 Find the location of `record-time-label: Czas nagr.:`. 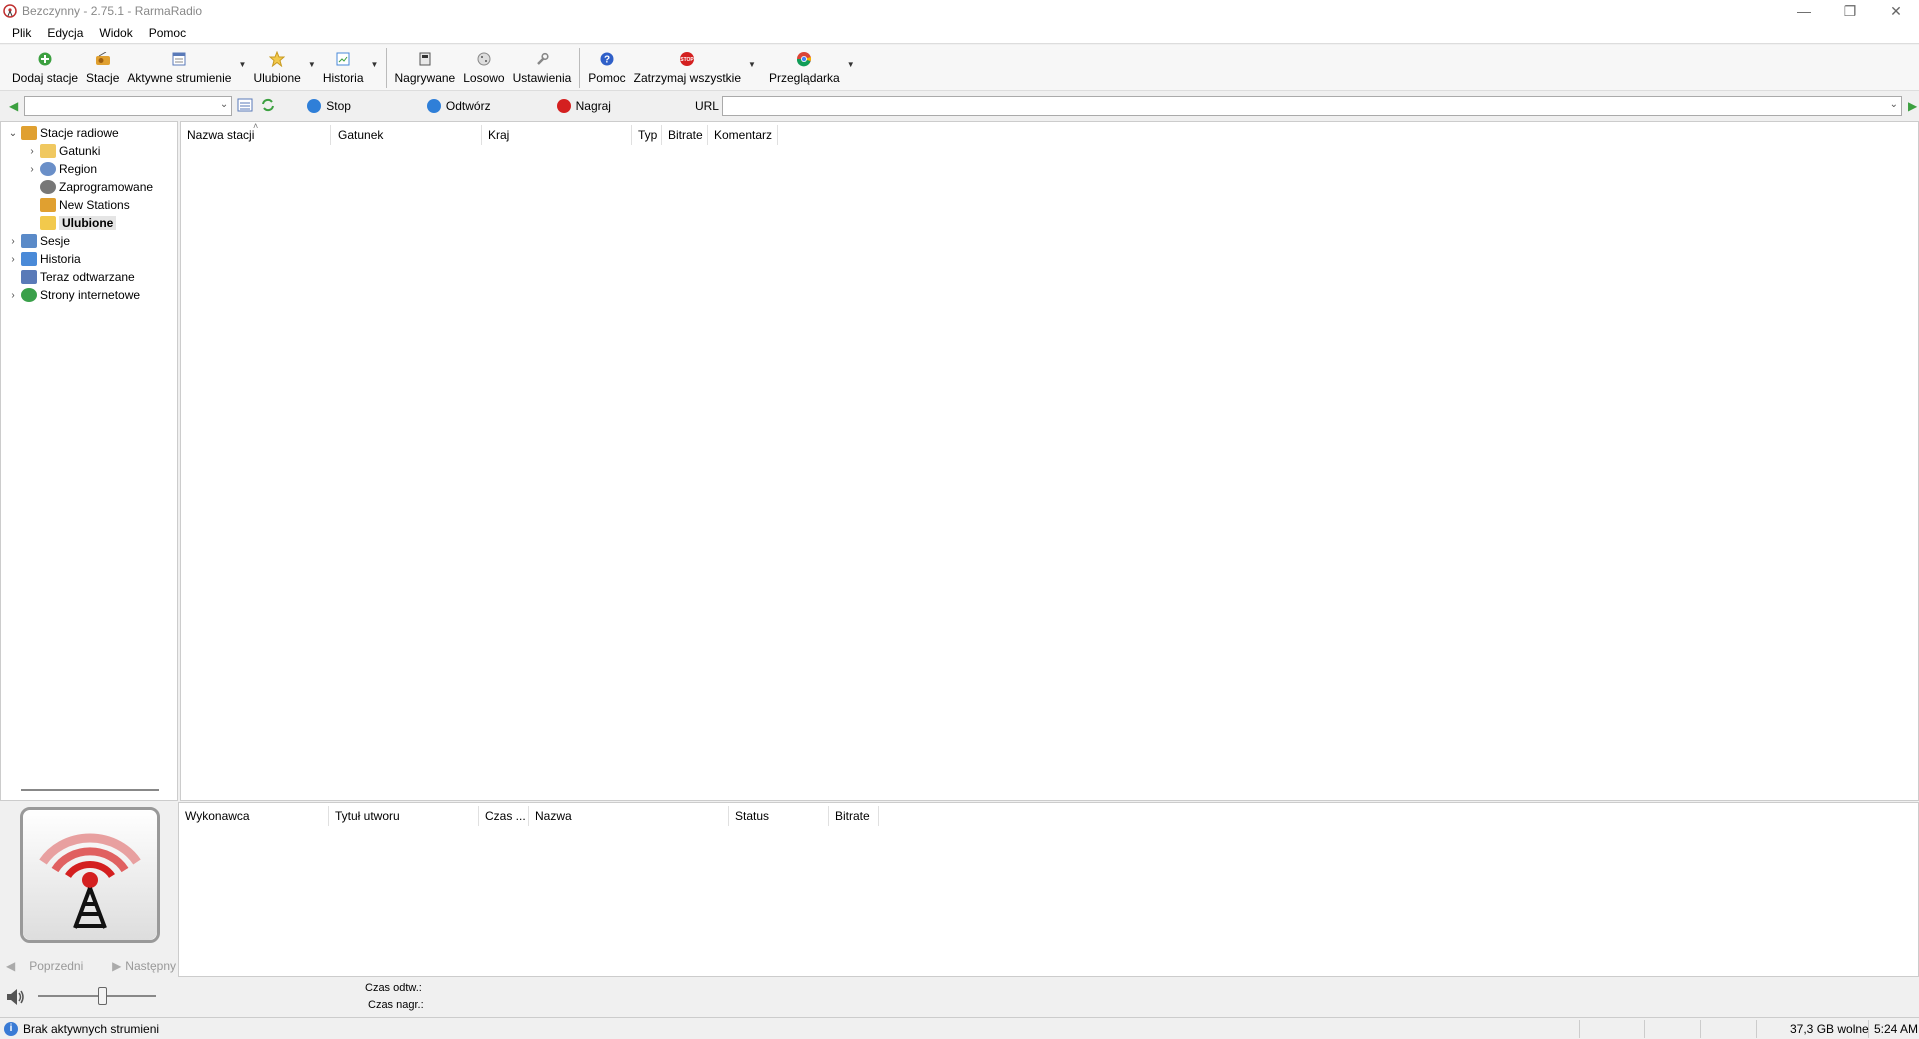

record-time-label: Czas nagr.: is located at coordinates (396, 1005).